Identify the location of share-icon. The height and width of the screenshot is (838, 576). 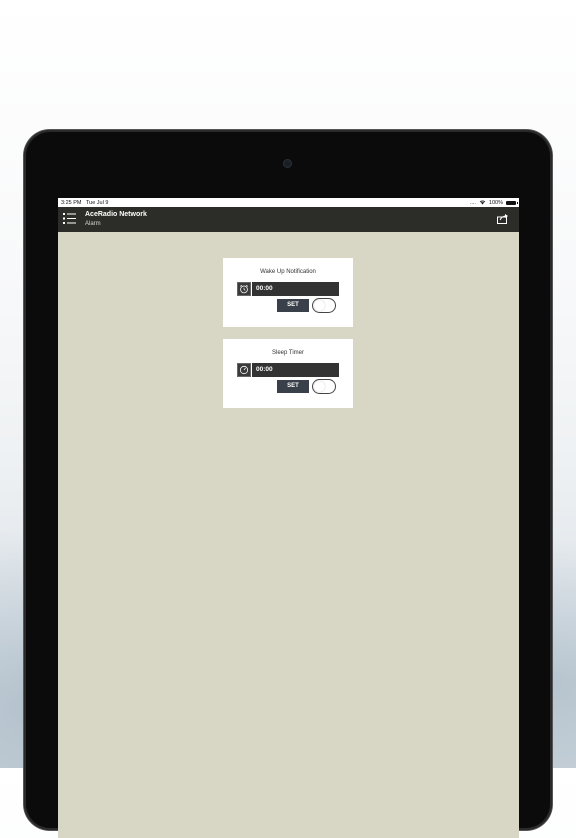
(503, 218).